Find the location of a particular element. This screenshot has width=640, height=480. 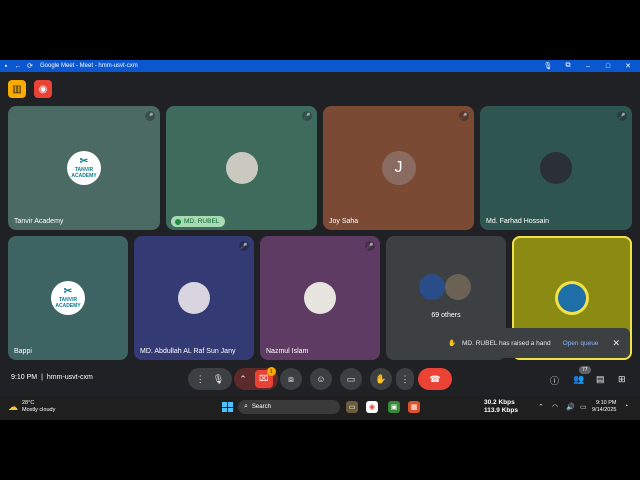

wifi-icon: ◠ is located at coordinates (555, 407).